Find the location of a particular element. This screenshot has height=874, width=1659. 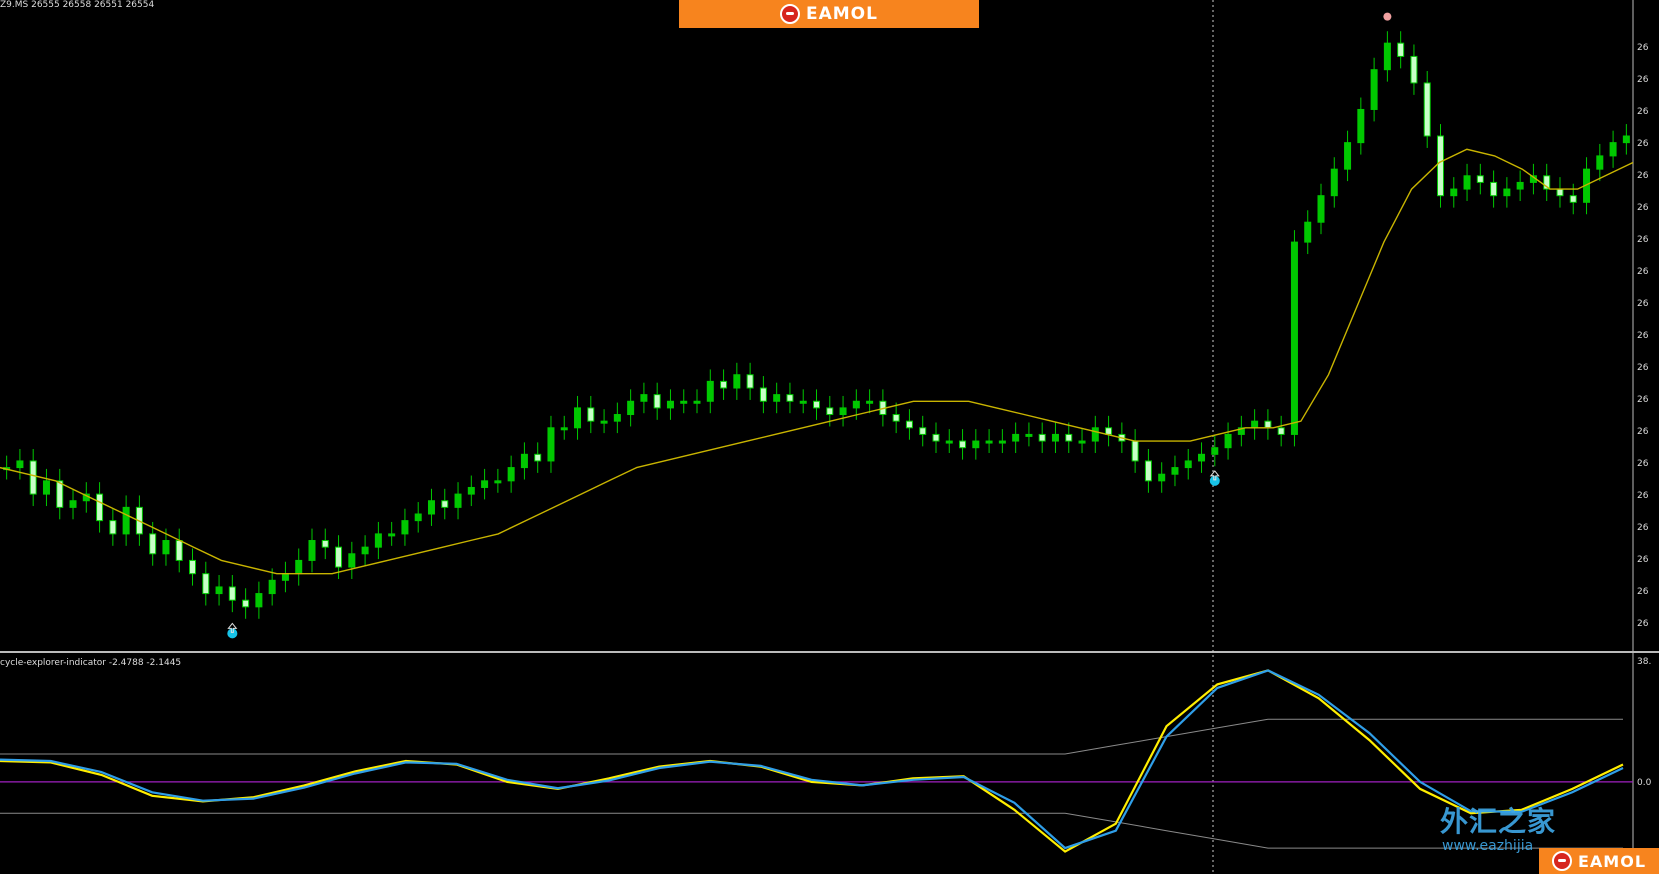

watermark-cn: 外汇之家 is located at coordinates (1498, 821).